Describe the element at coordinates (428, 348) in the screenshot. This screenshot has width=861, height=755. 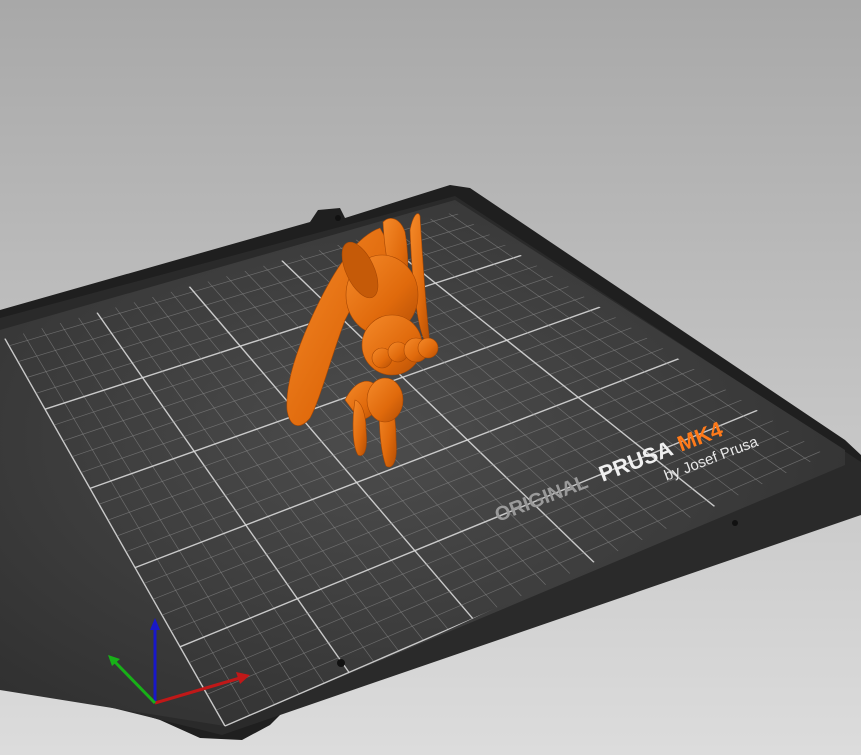
I see `model-hand` at that location.